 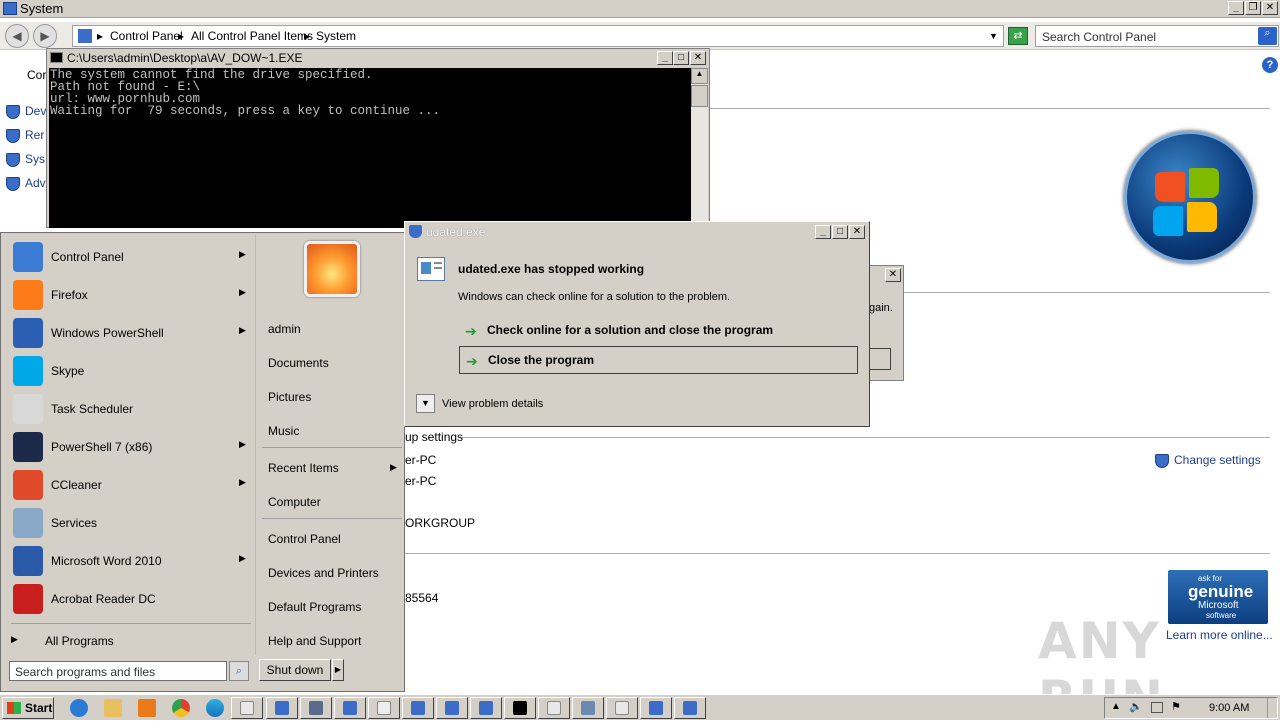 What do you see at coordinates (338, 670) in the screenshot?
I see `shutdown-options-arrow-icon: ▶` at bounding box center [338, 670].